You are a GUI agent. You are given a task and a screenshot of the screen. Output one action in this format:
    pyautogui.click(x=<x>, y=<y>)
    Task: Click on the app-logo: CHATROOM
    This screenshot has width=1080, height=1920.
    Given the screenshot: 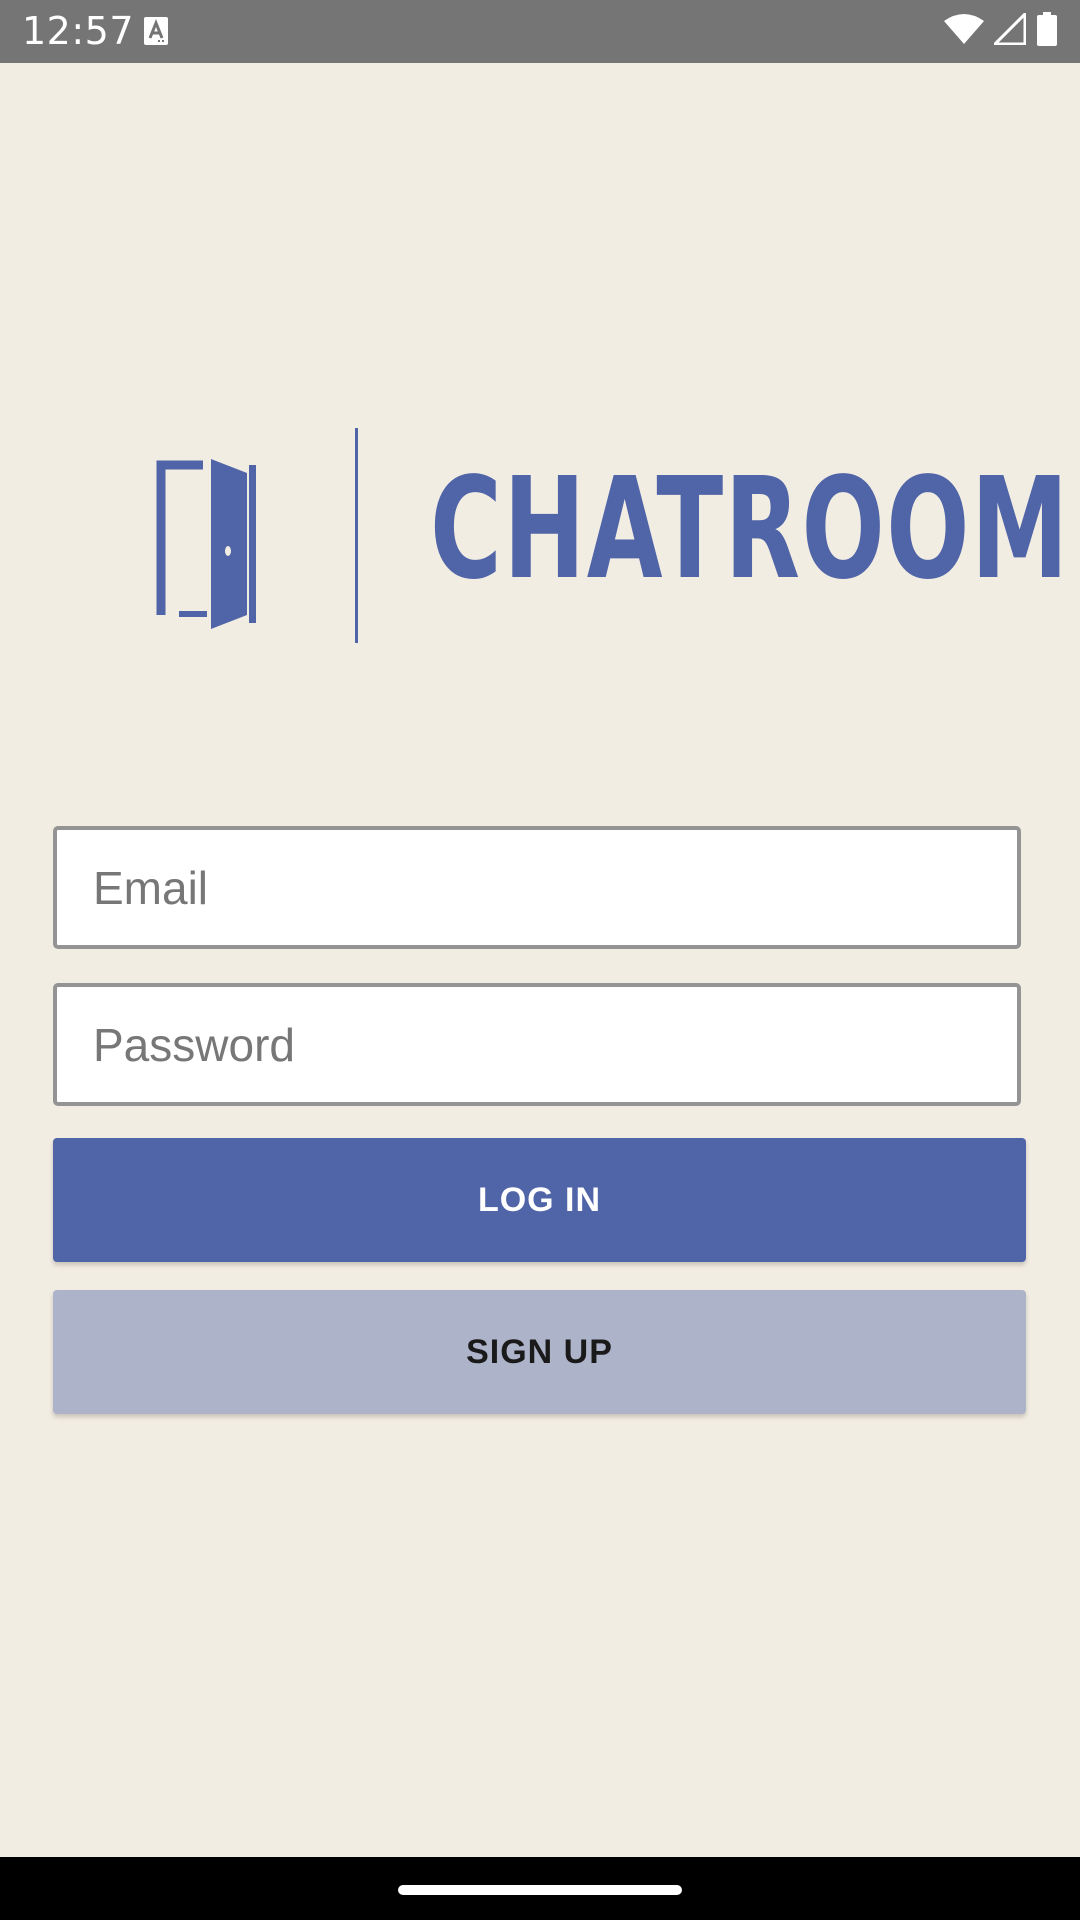 What is the action you would take?
    pyautogui.click(x=609, y=535)
    